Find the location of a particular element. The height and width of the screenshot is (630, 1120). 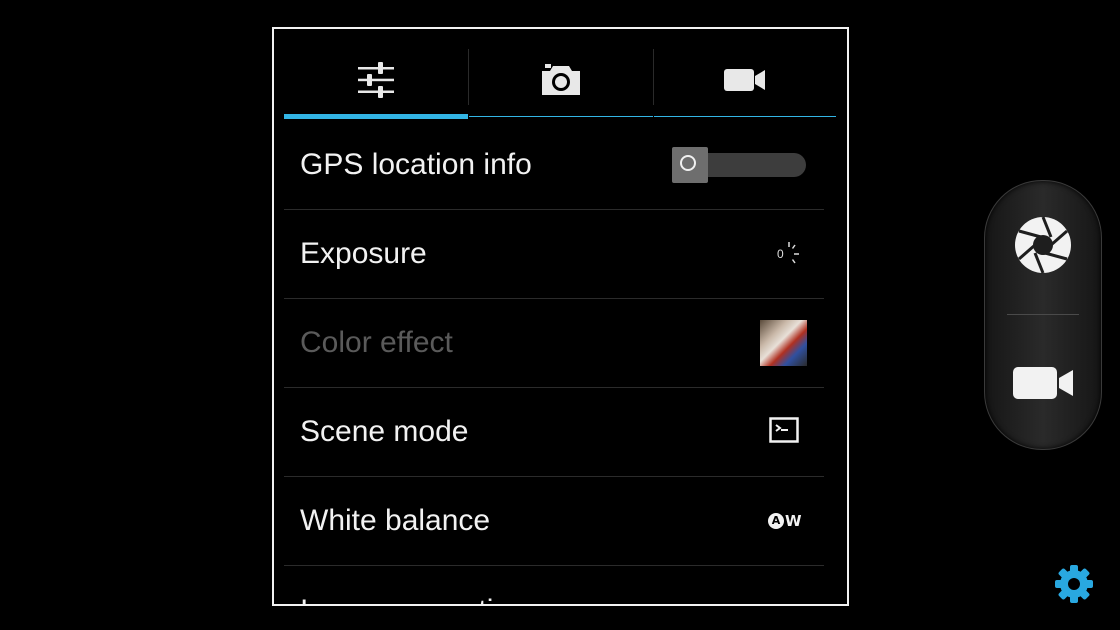

tab-general-settings is located at coordinates (376, 83).